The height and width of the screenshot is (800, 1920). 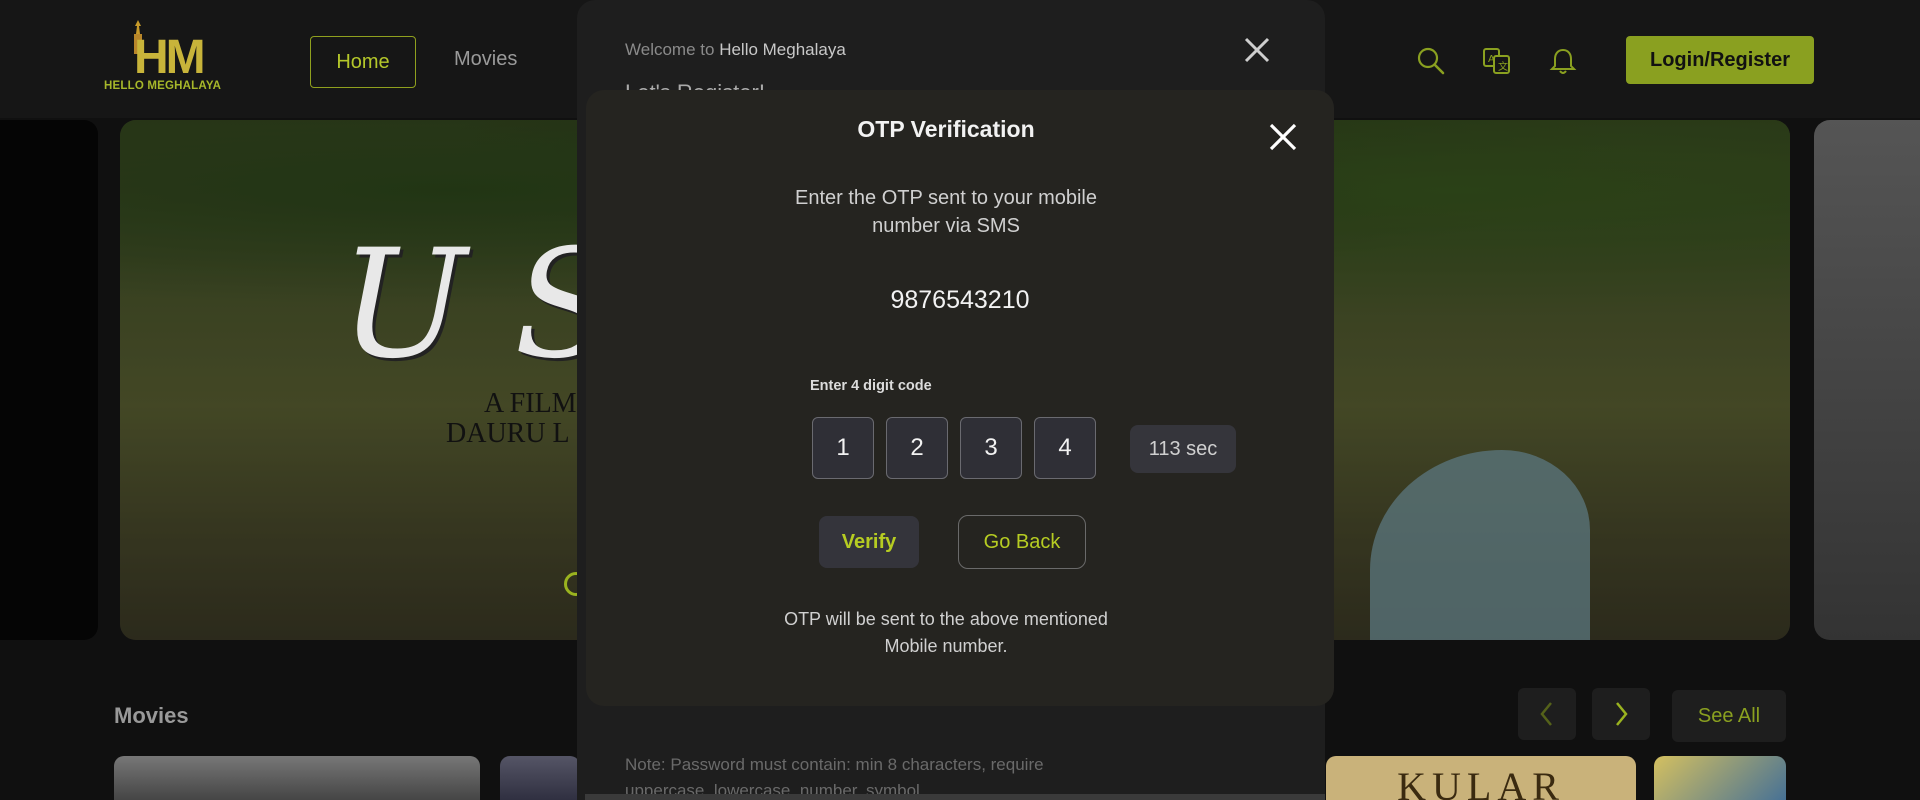 What do you see at coordinates (151, 715) in the screenshot?
I see `movies-section-title: Movies` at bounding box center [151, 715].